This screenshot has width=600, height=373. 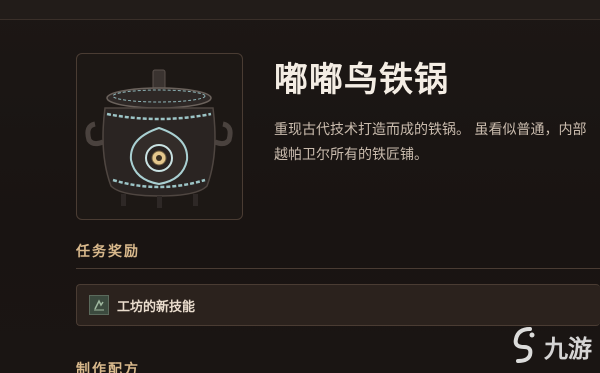 What do you see at coordinates (437, 143) in the screenshot?
I see `item-description: 重现古代技术打造而成的铁锅。 虽看似普通，内部 越帕卫尔所有的铁匠铺。` at bounding box center [437, 143].